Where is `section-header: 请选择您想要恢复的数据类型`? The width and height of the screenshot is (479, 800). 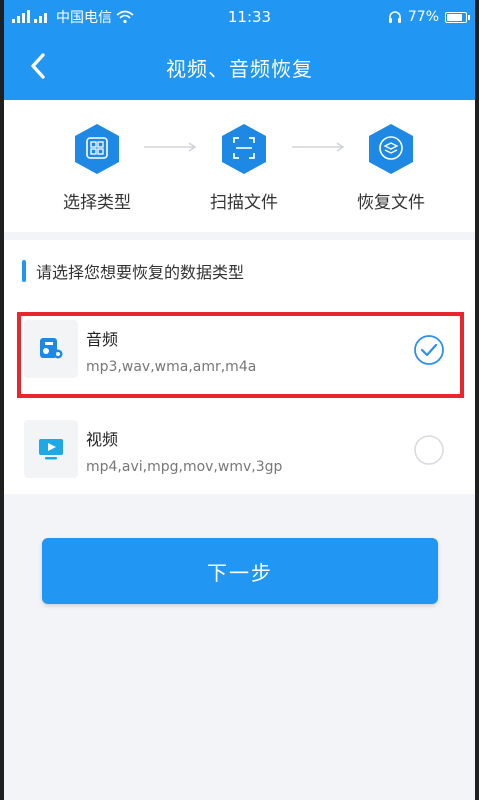
section-header: 请选择您想要恢复的数据类型 is located at coordinates (239, 271).